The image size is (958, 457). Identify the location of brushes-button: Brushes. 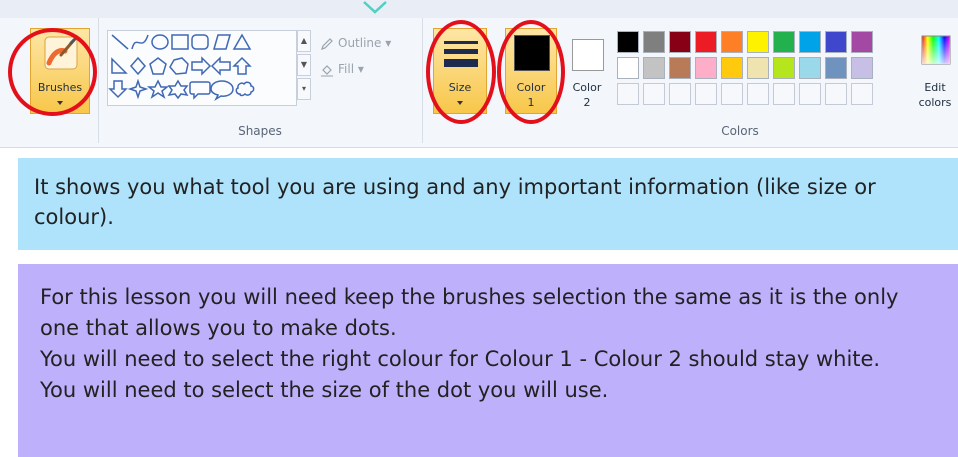
(60, 71).